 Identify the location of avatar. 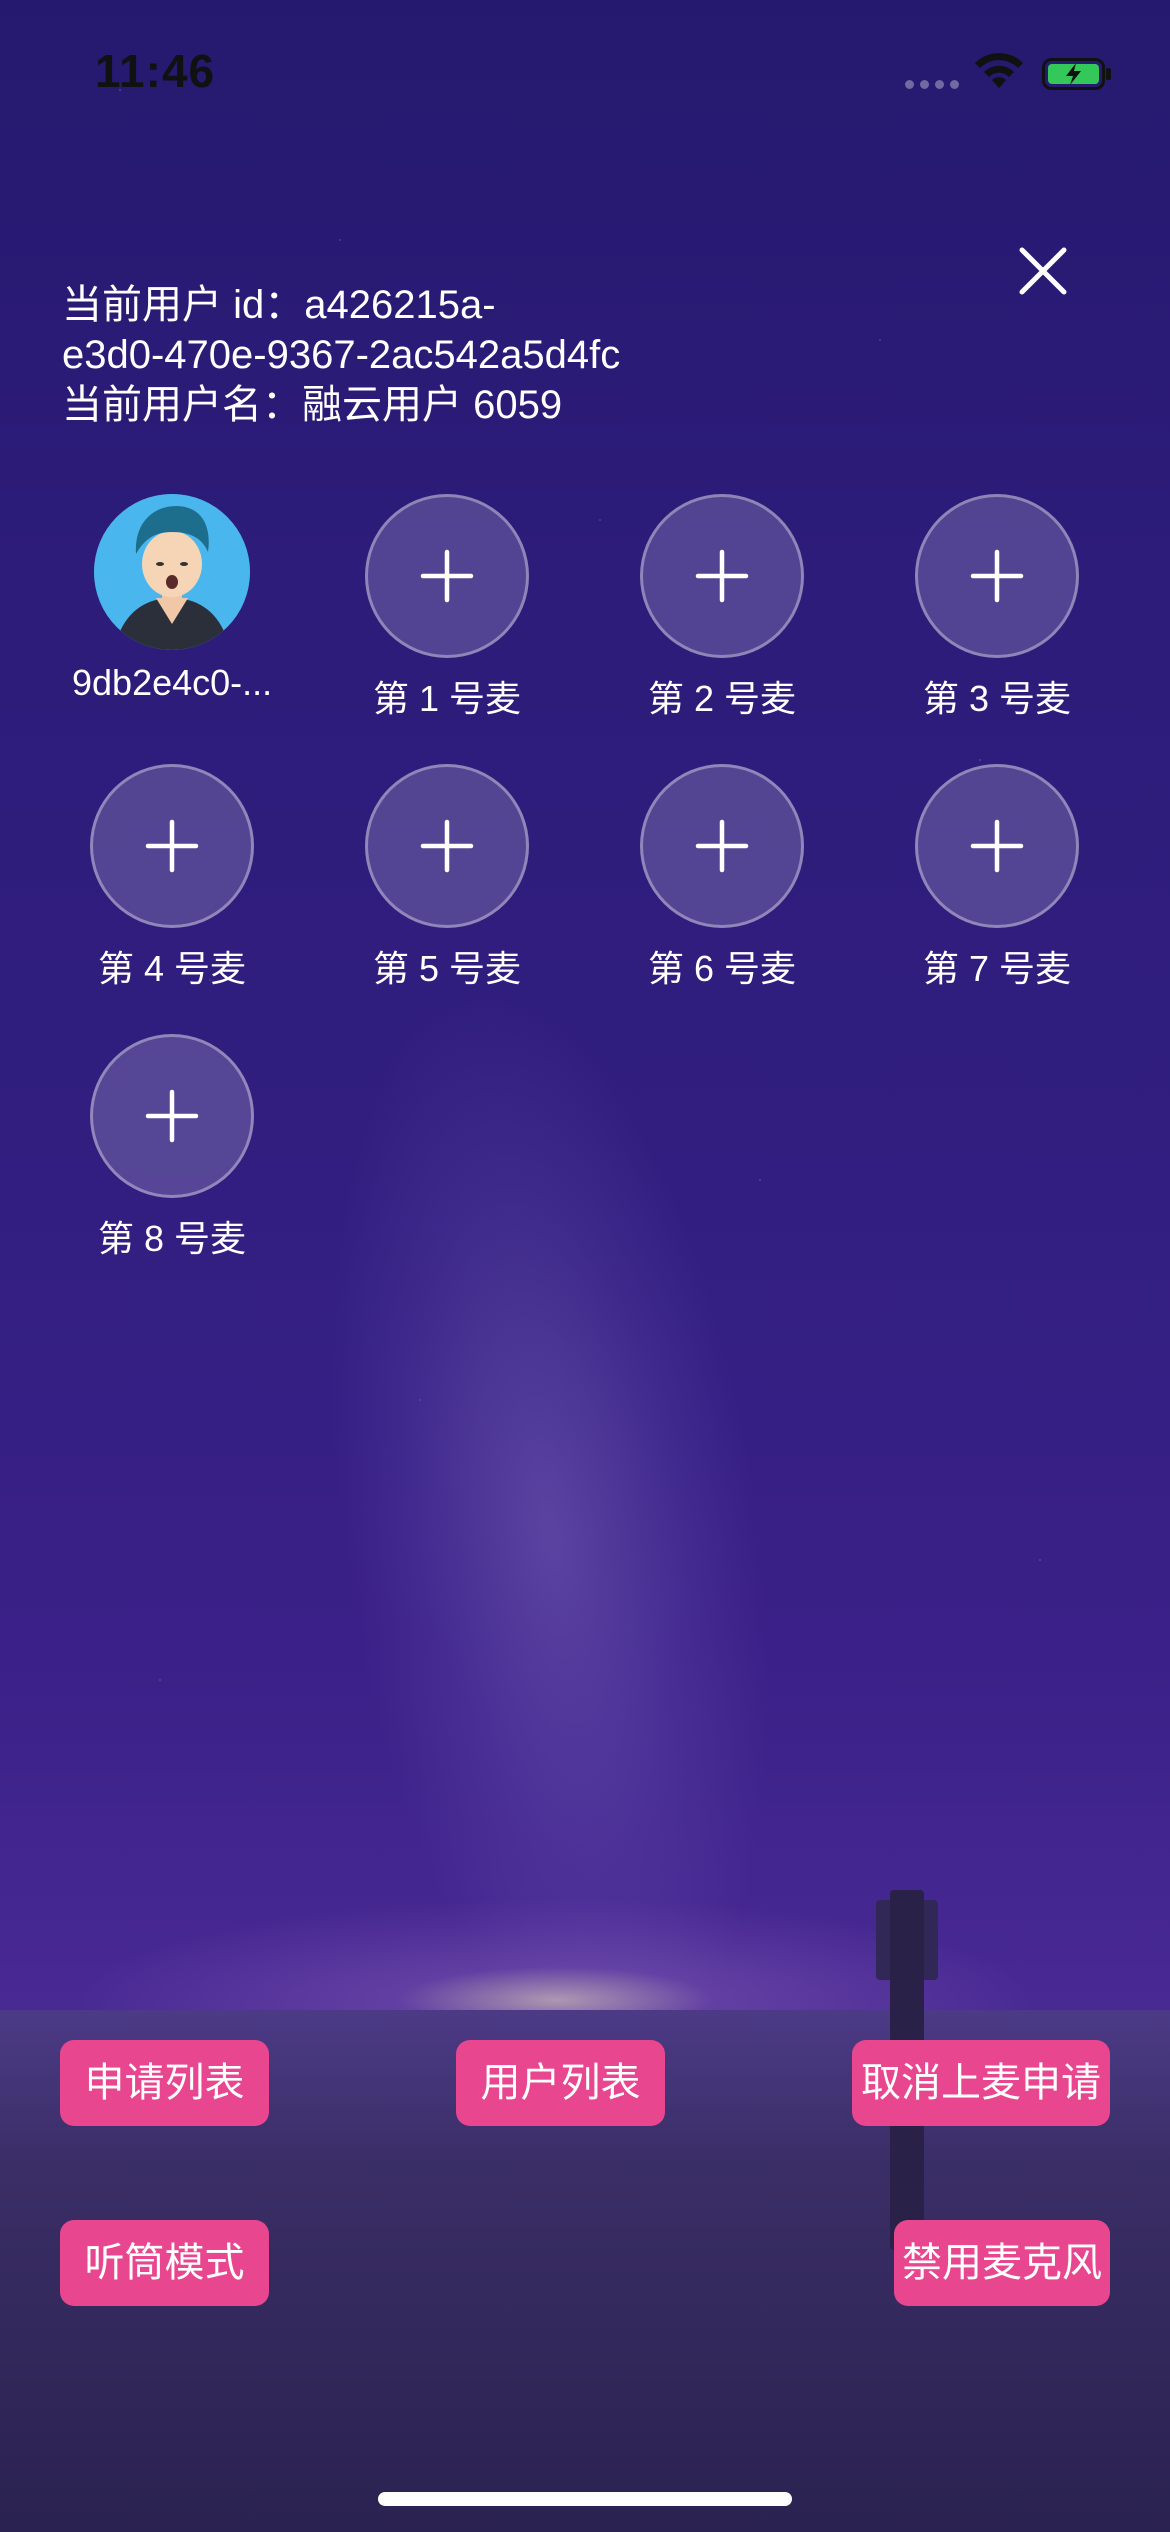
(172, 572).